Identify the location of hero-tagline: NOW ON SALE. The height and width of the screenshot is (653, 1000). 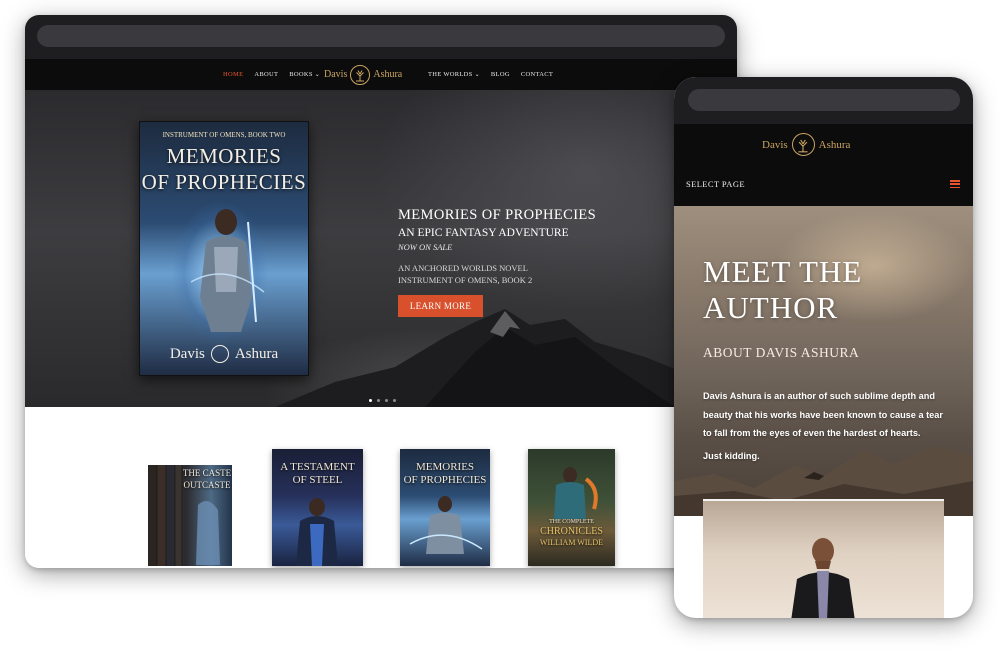
(425, 247).